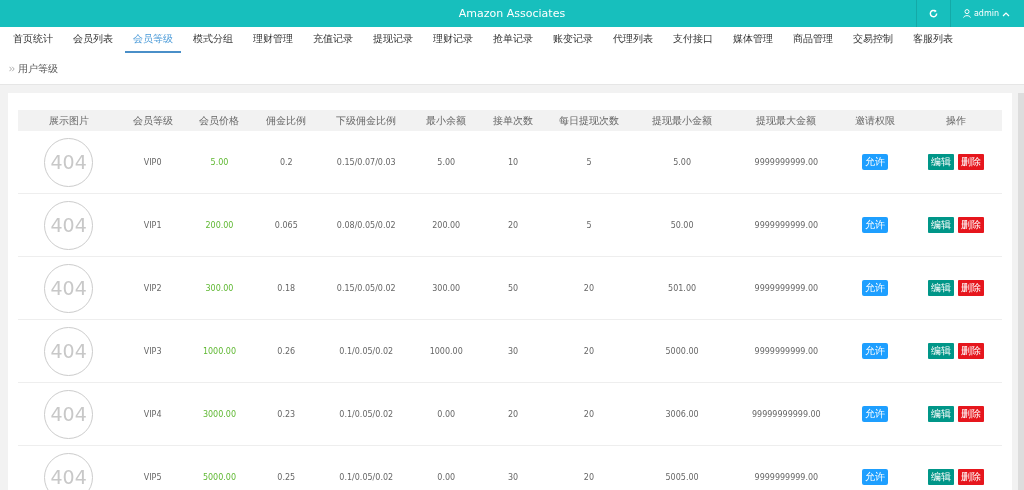 The height and width of the screenshot is (490, 1024). What do you see at coordinates (446, 120) in the screenshot?
I see `column-header: 最小余额` at bounding box center [446, 120].